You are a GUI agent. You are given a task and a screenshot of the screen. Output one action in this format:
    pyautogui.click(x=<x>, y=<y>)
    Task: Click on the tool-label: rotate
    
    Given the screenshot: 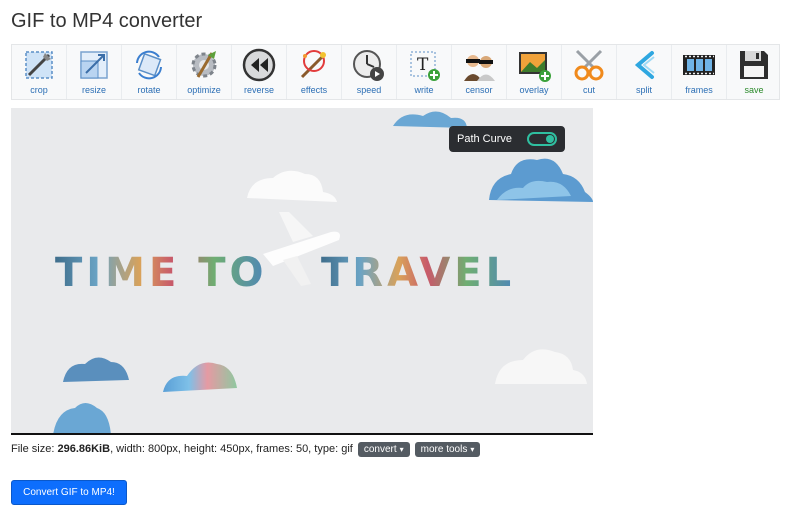 What is the action you would take?
    pyautogui.click(x=149, y=90)
    